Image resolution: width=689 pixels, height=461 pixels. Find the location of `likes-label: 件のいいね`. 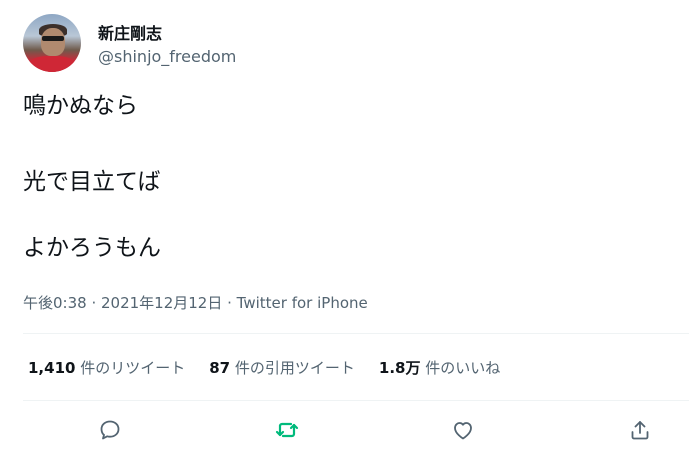

likes-label: 件のいいね is located at coordinates (463, 368).